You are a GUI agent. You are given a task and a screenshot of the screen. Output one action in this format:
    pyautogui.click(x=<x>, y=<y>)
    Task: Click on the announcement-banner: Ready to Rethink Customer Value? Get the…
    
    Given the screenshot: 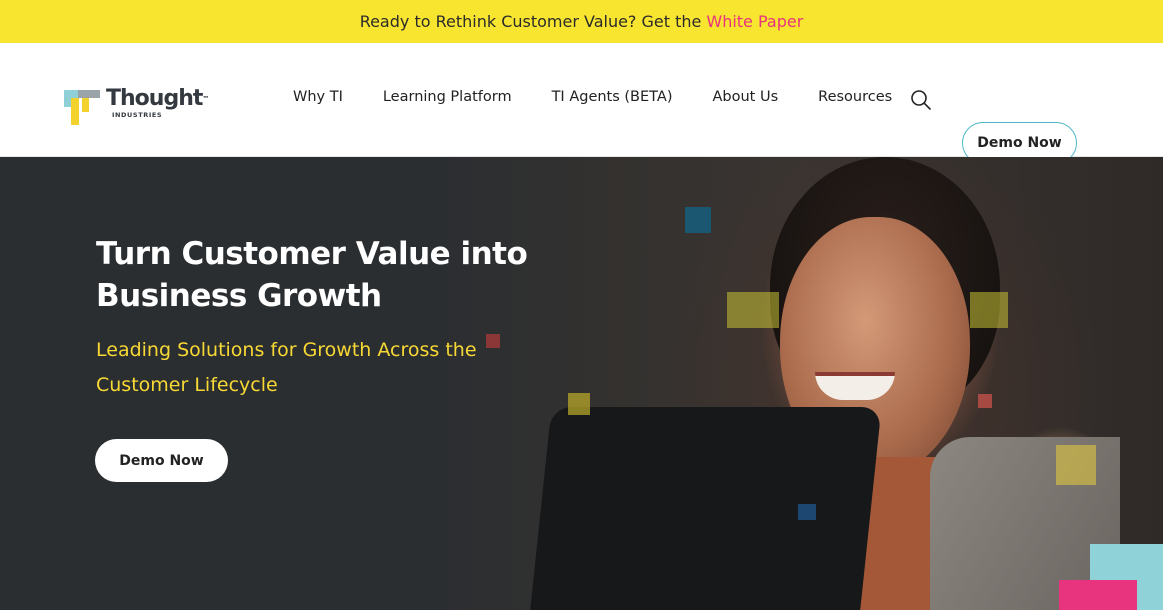 What is the action you would take?
    pyautogui.click(x=581, y=21)
    